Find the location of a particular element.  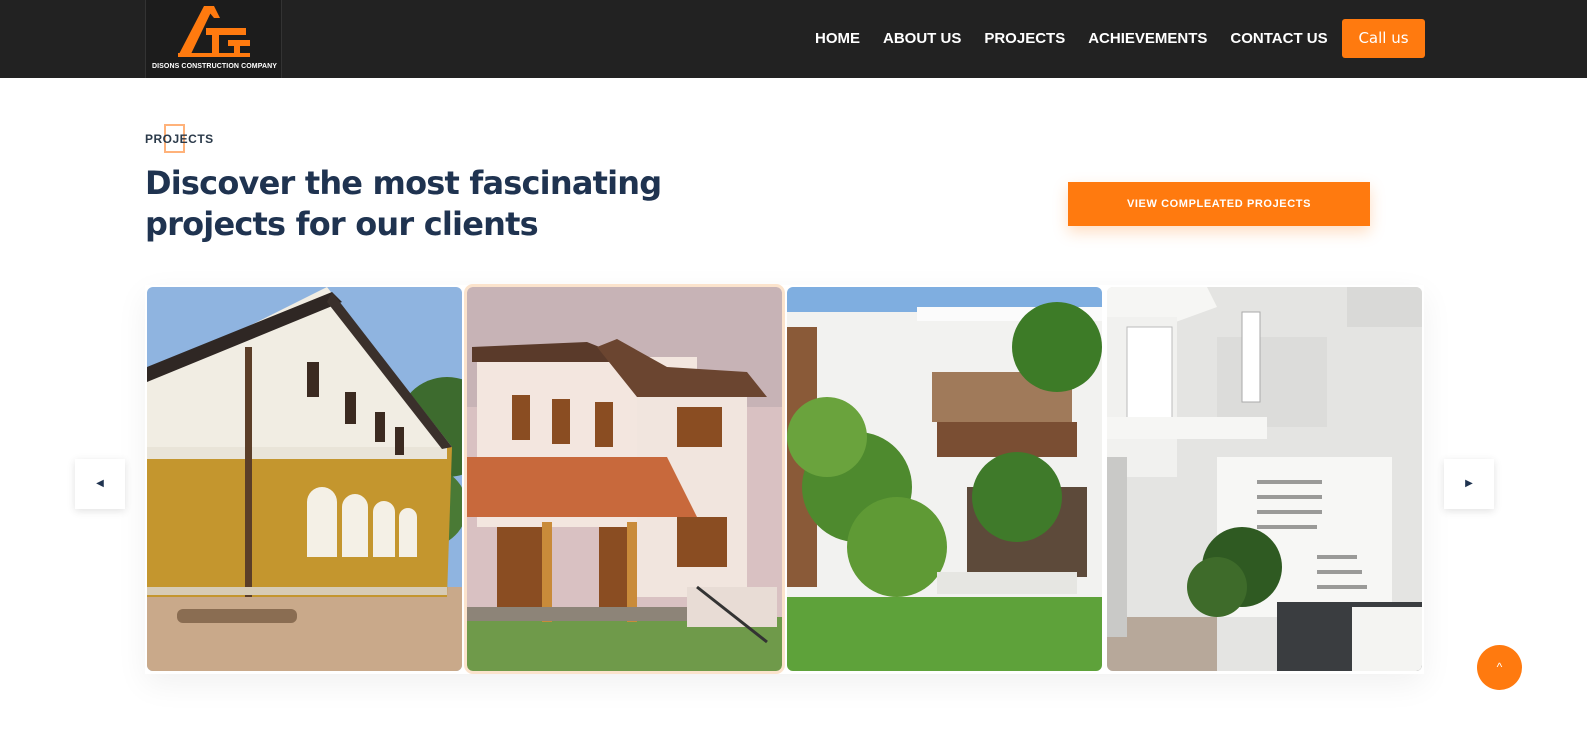

carousel-next-button: ▶ is located at coordinates (1469, 484).